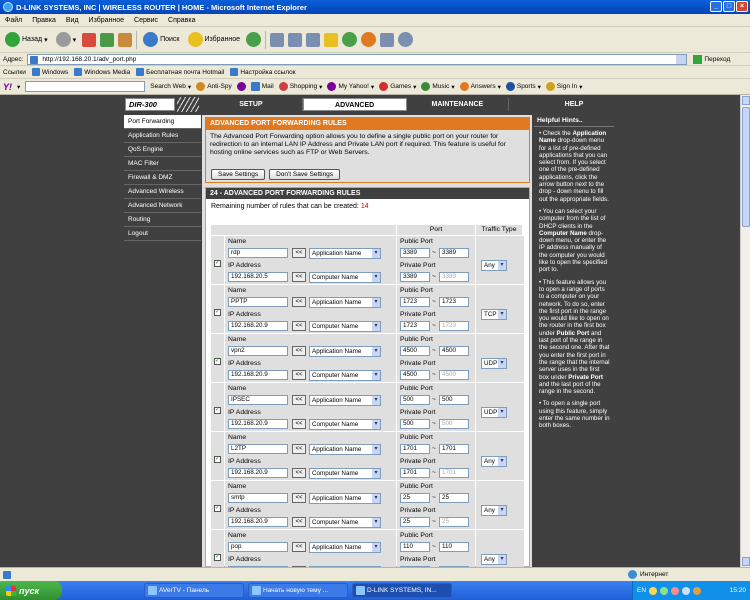 This screenshot has height=600, width=750. I want to click on private-port-start-input: 25, so click(415, 522).